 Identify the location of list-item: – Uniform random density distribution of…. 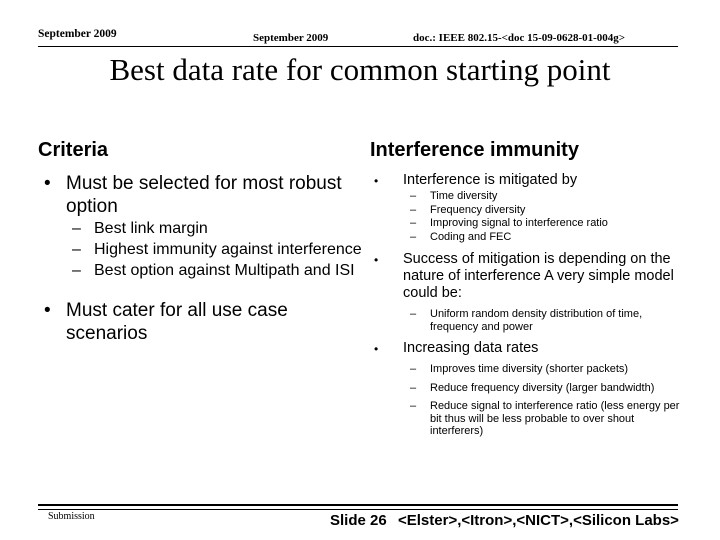
(528, 320).